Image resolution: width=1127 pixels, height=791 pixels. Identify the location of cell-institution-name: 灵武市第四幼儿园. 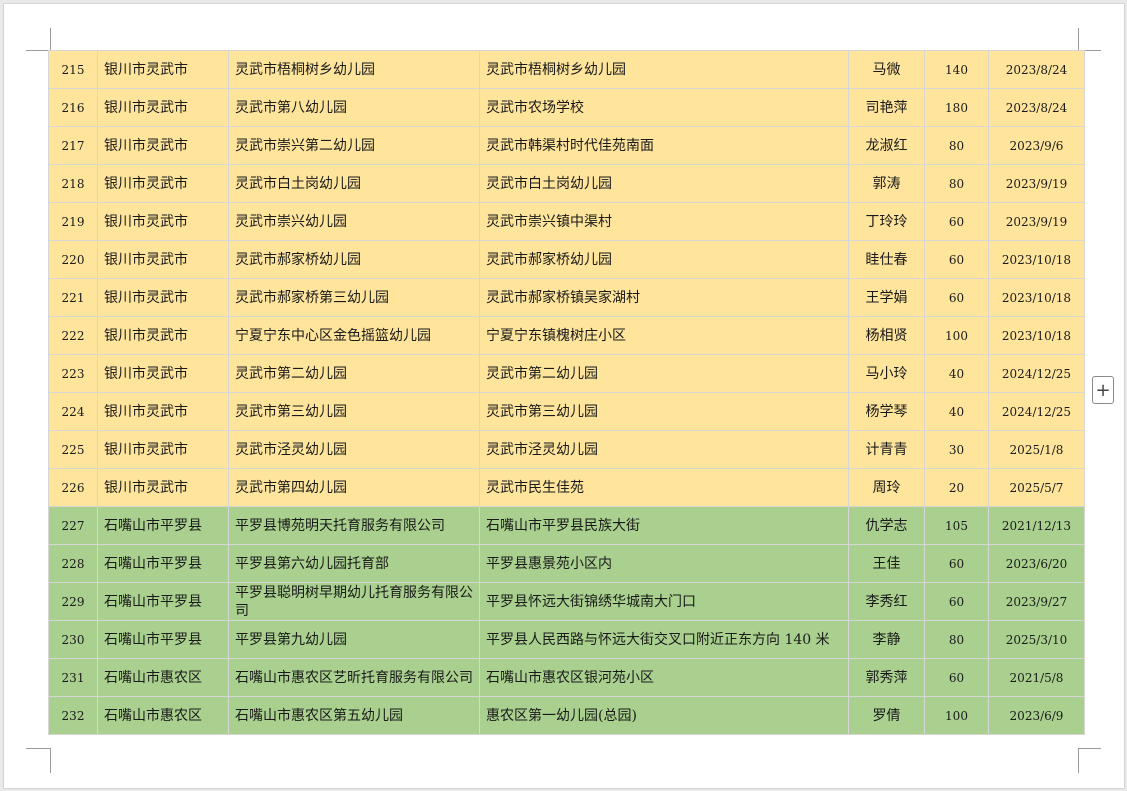
(354, 487).